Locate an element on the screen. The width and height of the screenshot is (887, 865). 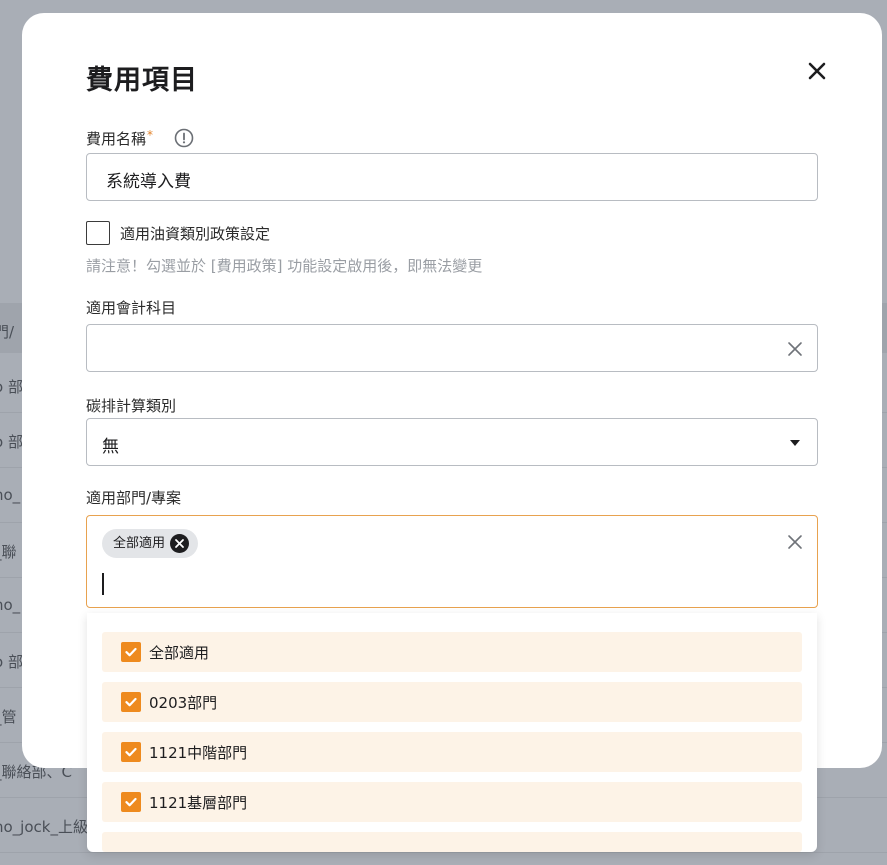
account-label: 適用會計科目 is located at coordinates (131, 308).